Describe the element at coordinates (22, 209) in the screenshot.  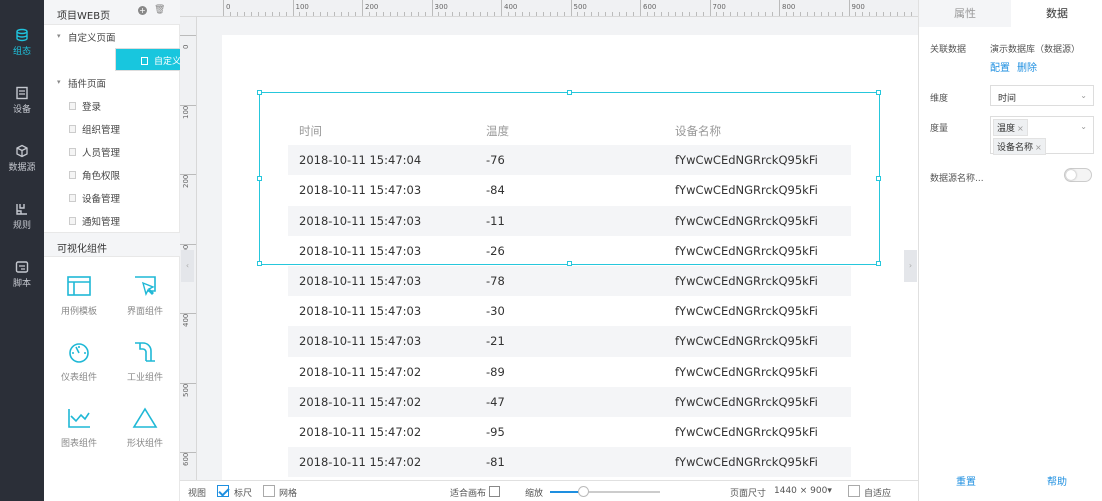
I see `rule-icon` at that location.